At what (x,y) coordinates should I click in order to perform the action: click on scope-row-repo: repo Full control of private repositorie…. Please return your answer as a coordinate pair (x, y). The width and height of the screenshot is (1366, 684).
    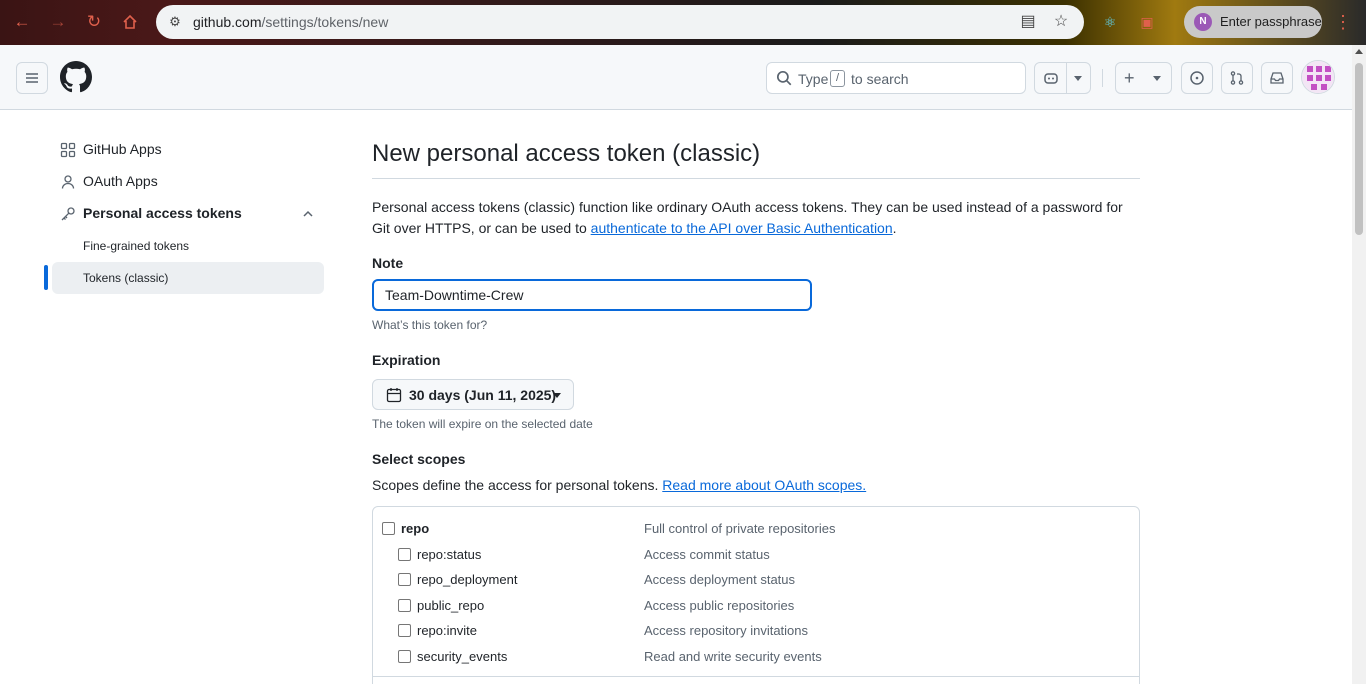
    Looking at the image, I should click on (756, 530).